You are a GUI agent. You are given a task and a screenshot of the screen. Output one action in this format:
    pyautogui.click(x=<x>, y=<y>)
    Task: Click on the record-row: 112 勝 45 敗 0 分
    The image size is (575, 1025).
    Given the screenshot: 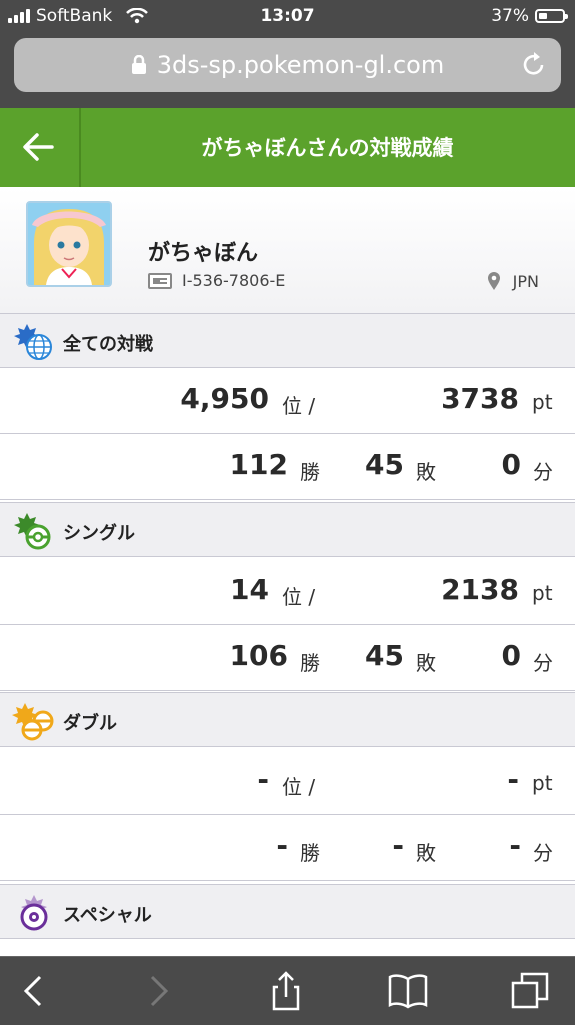 What is the action you would take?
    pyautogui.click(x=287, y=467)
    